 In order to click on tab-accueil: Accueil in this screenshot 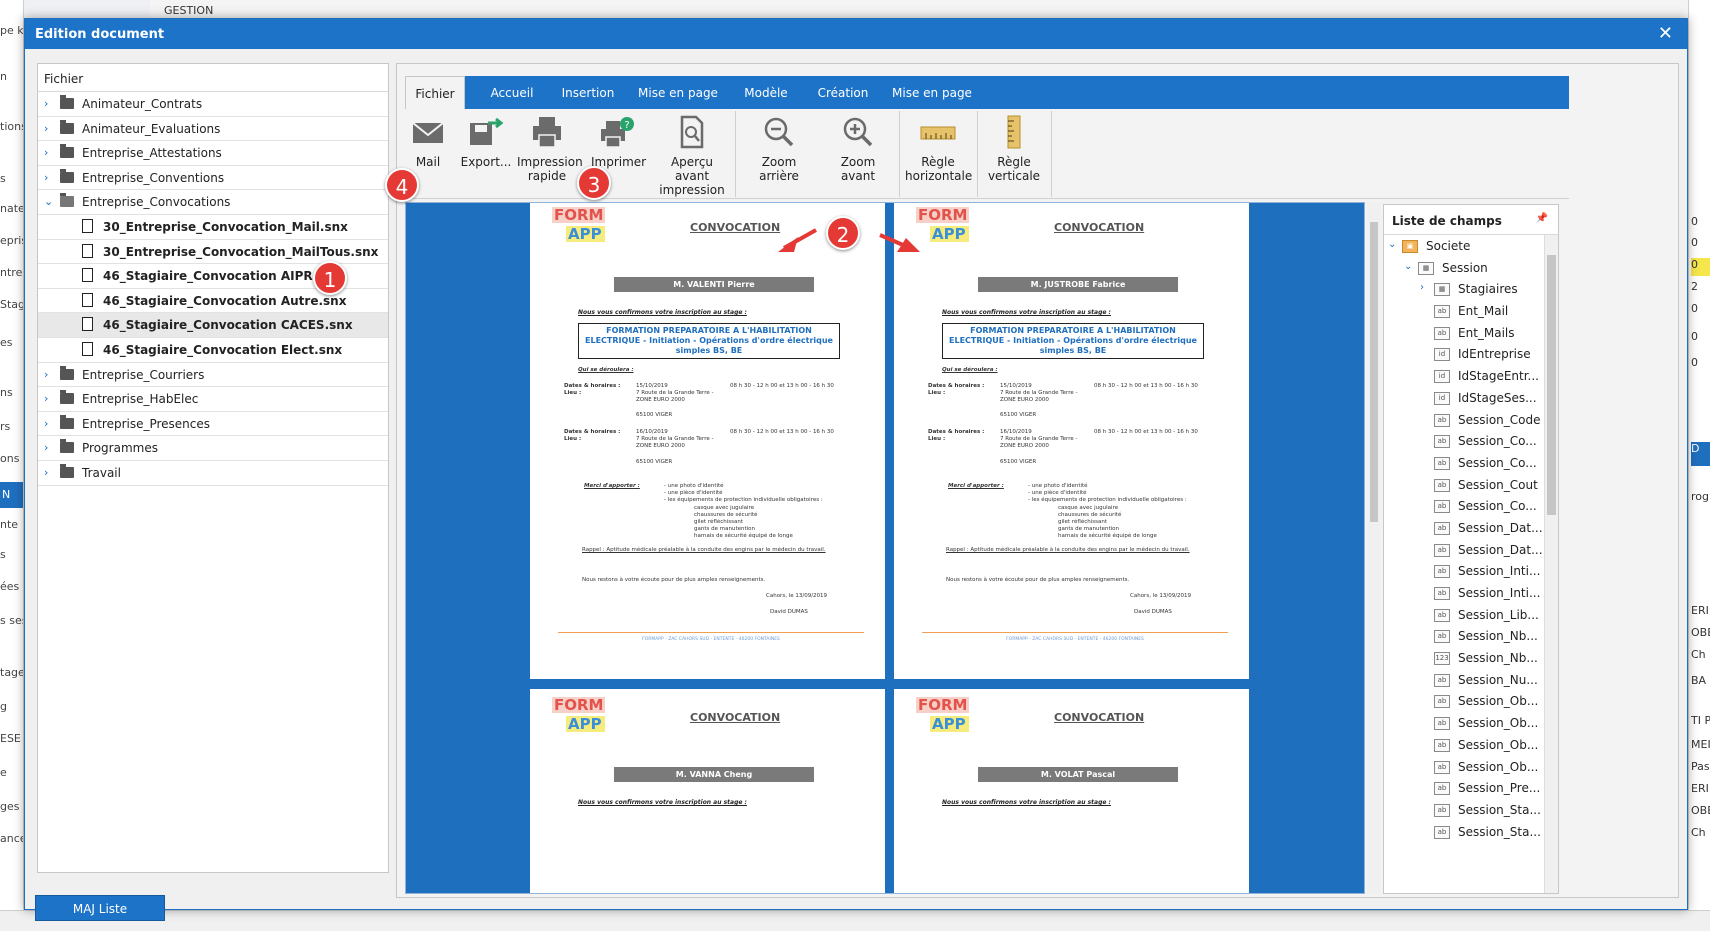, I will do `click(512, 92)`.